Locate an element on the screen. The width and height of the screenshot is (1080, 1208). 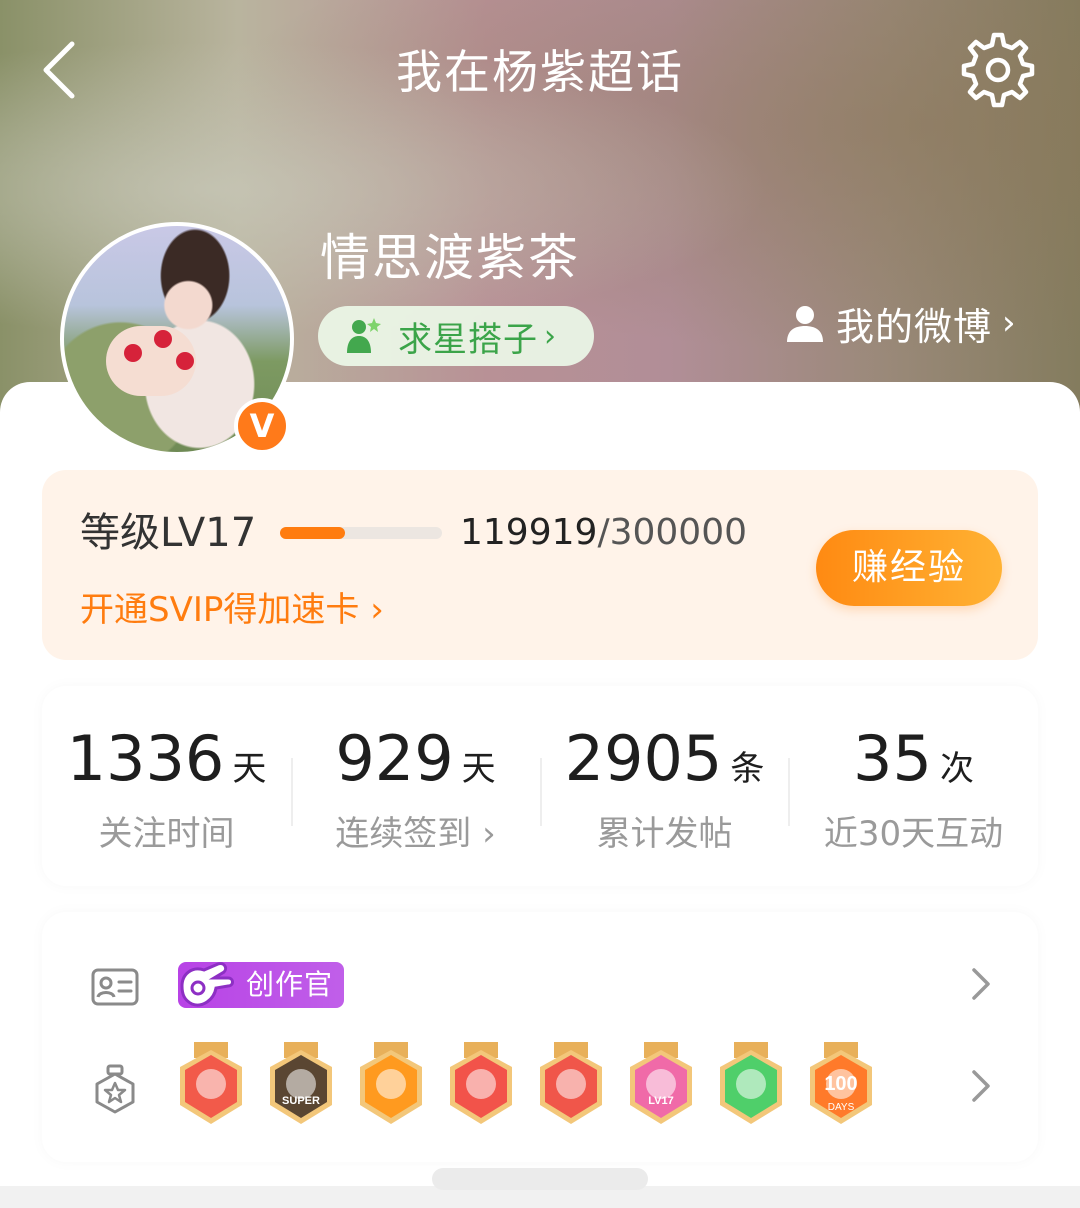
stat-checkin-streak: 929 天 连续签到 › is located at coordinates (415, 789).